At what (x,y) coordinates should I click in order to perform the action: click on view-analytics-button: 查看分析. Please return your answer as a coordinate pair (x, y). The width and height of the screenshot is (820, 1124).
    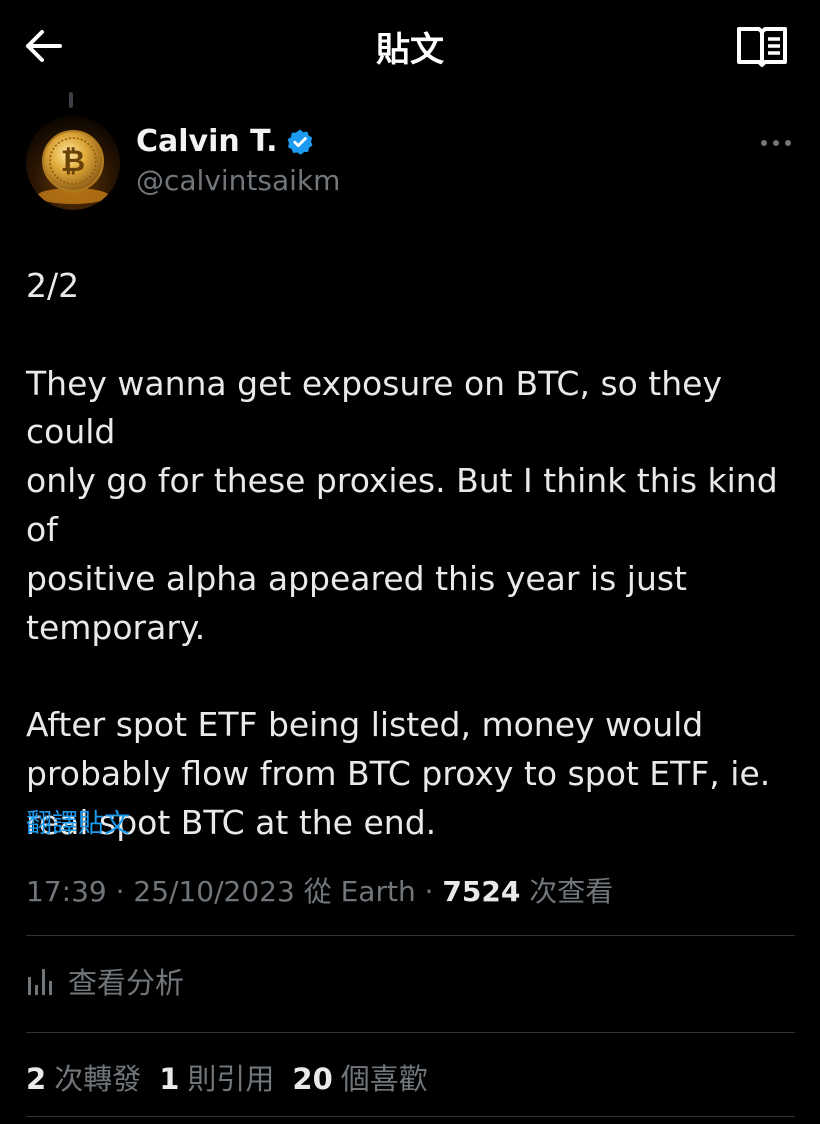
    Looking at the image, I should click on (105, 981).